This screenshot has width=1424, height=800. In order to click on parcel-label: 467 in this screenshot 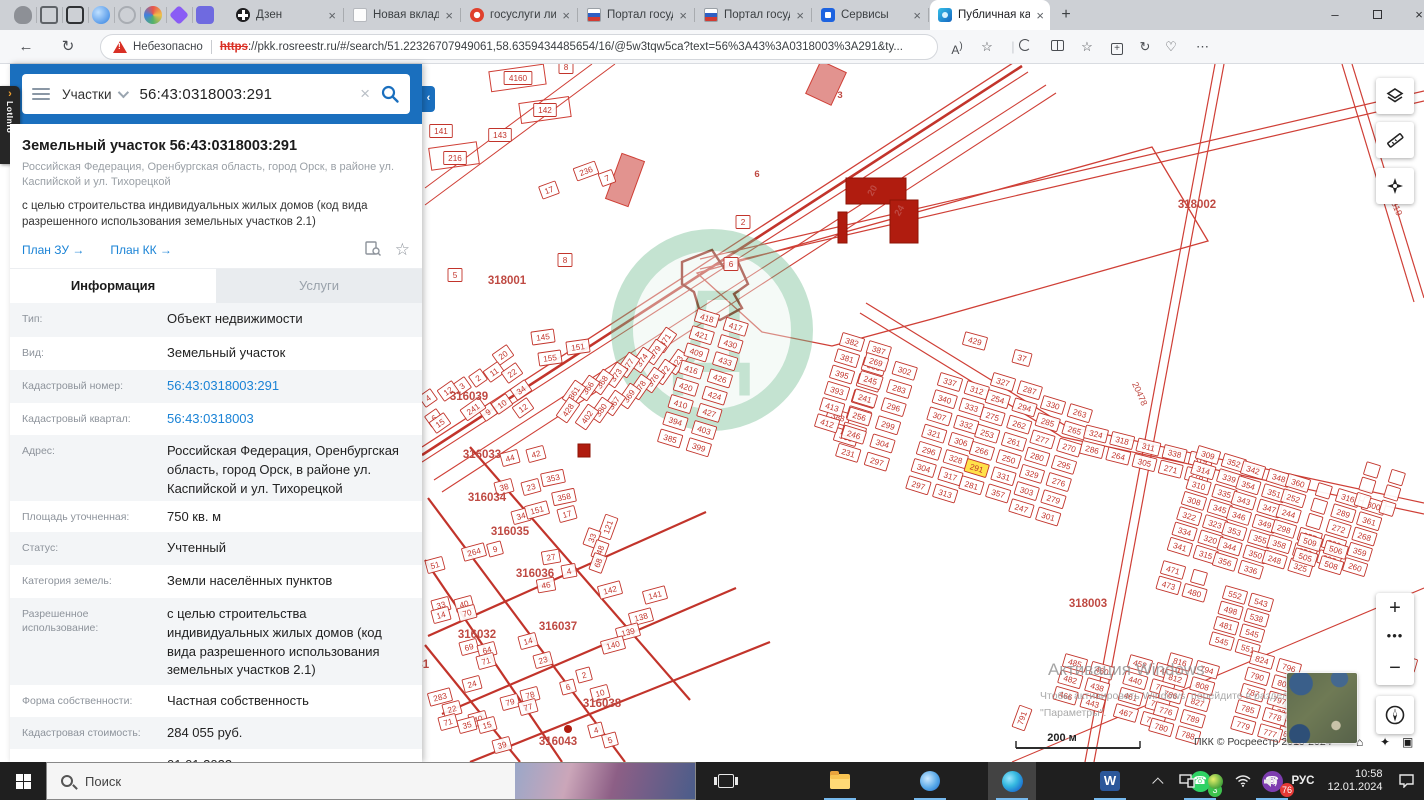, I will do `click(1126, 713)`.